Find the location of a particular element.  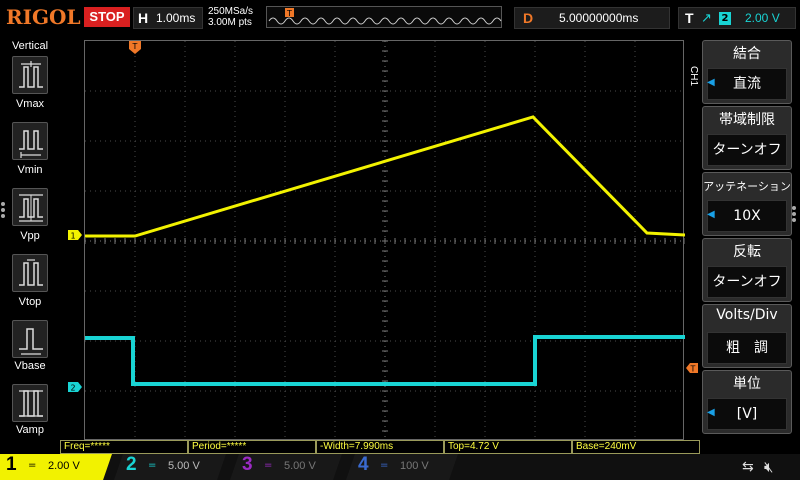

ch3-status: 3 = 5.00 V is located at coordinates (286, 467).